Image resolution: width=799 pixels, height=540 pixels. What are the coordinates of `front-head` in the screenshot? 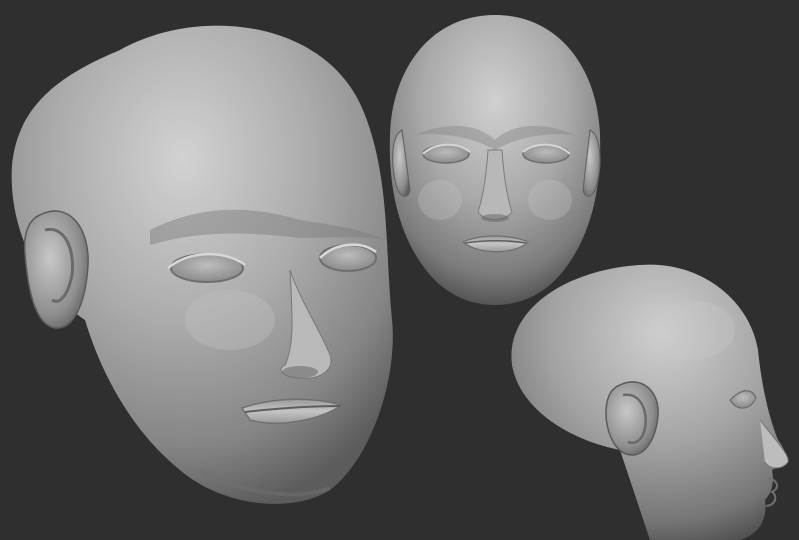 It's located at (495, 160).